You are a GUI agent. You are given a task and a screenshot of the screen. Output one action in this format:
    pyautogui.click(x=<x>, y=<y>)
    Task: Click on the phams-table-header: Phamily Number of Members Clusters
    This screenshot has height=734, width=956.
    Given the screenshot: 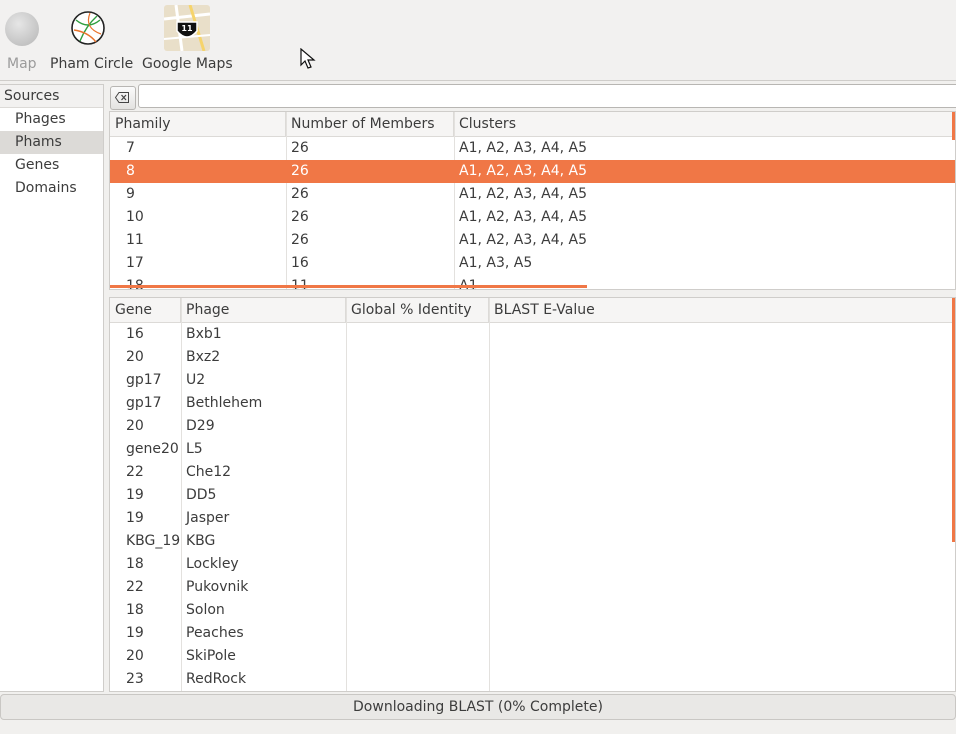 What is the action you would take?
    pyautogui.click(x=532, y=124)
    